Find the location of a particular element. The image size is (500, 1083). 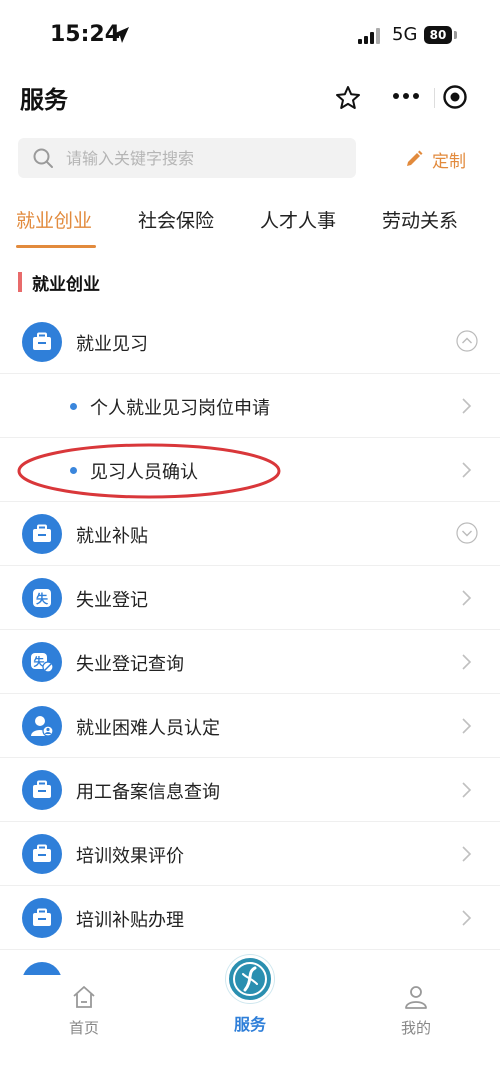

section-accent-bar is located at coordinates (20, 282).